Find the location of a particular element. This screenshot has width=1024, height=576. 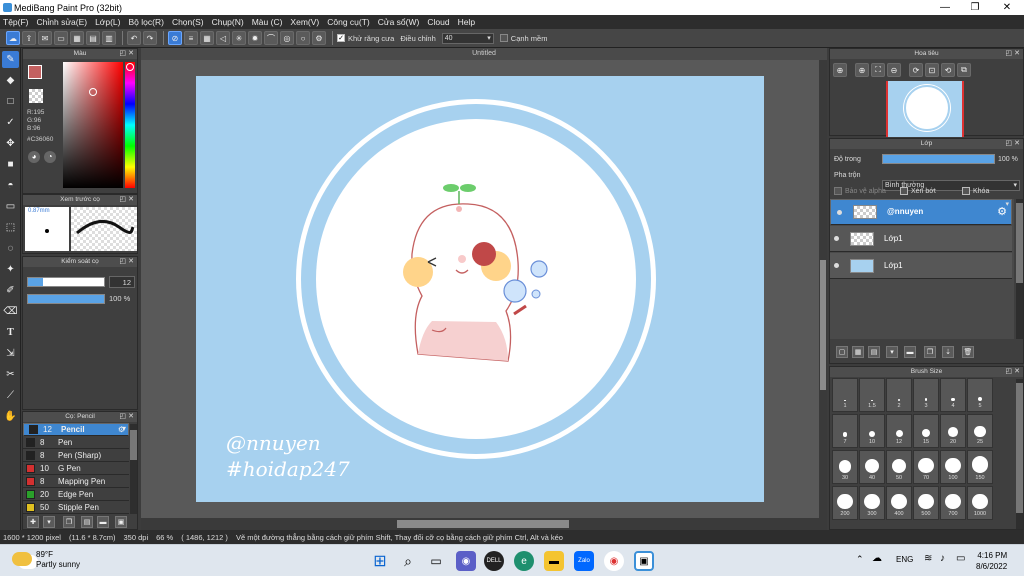

brush-folder-icon: ▬ is located at coordinates (103, 522).